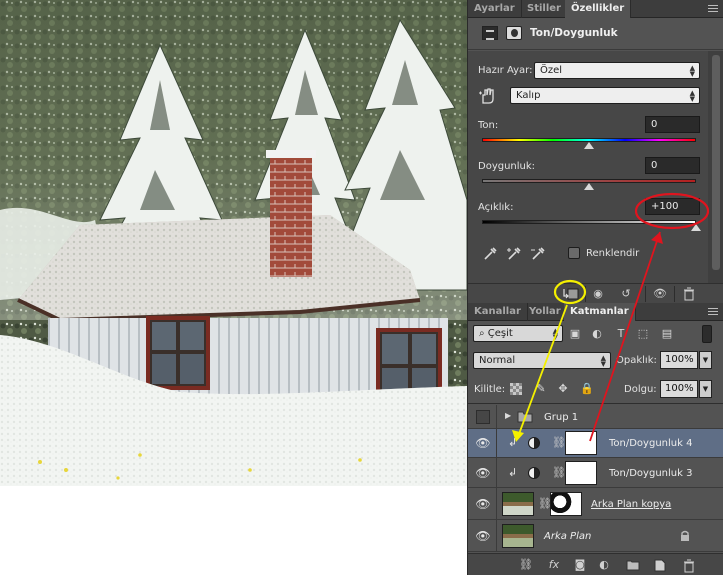  I want to click on layer-name: Ton/Doygunluk 3, so click(651, 473).